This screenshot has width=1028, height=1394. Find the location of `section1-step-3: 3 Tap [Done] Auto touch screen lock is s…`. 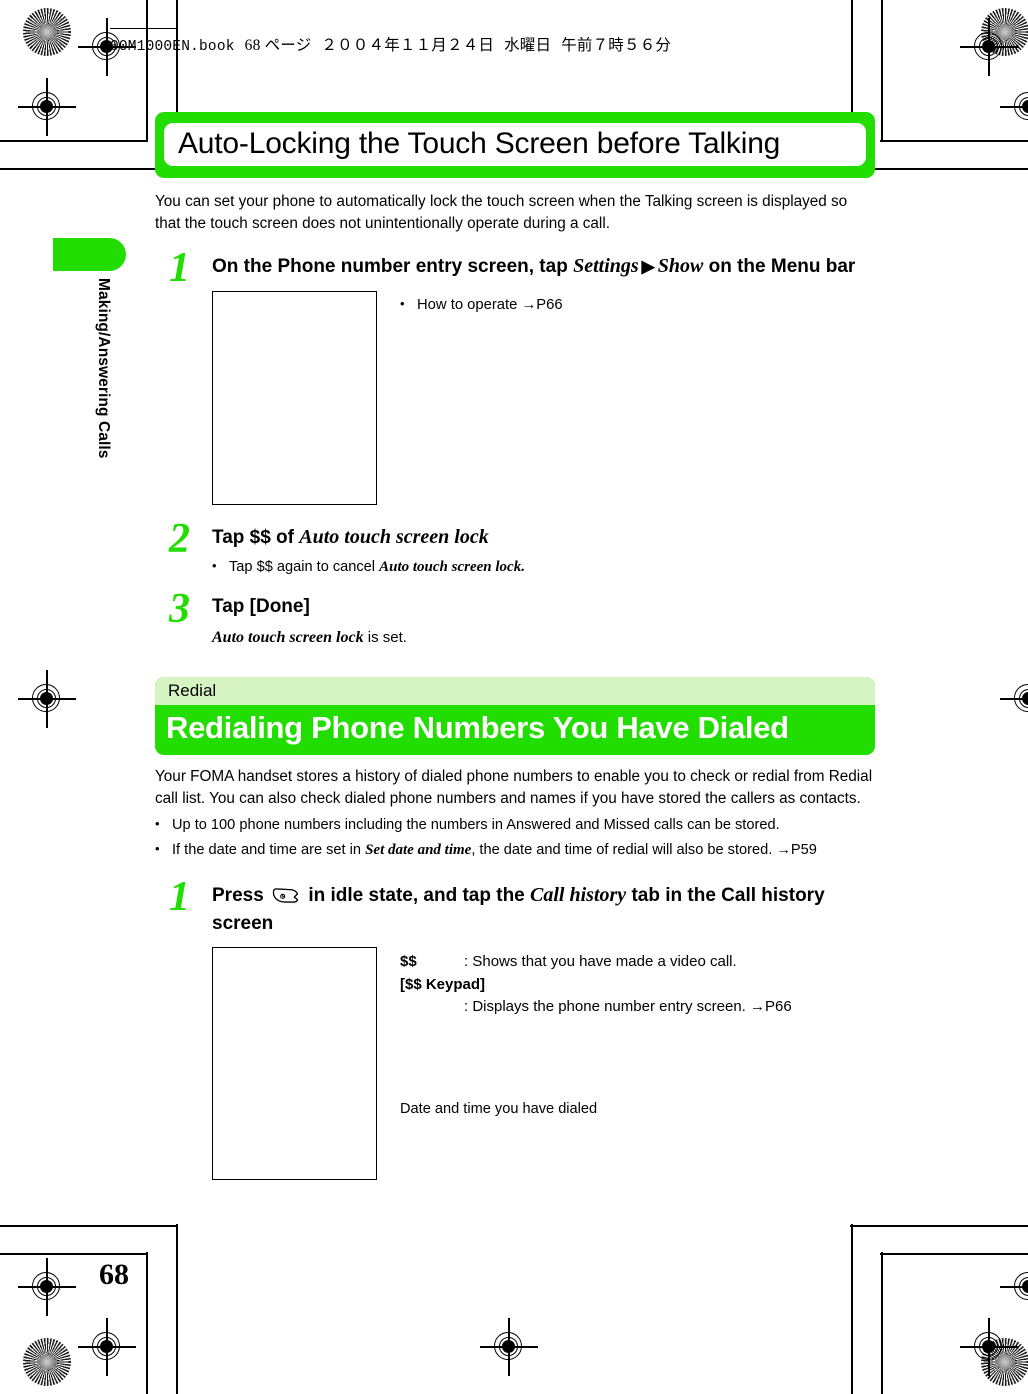

section1-step-3: 3 Tap [Done] Auto touch screen lock is s… is located at coordinates (515, 619).